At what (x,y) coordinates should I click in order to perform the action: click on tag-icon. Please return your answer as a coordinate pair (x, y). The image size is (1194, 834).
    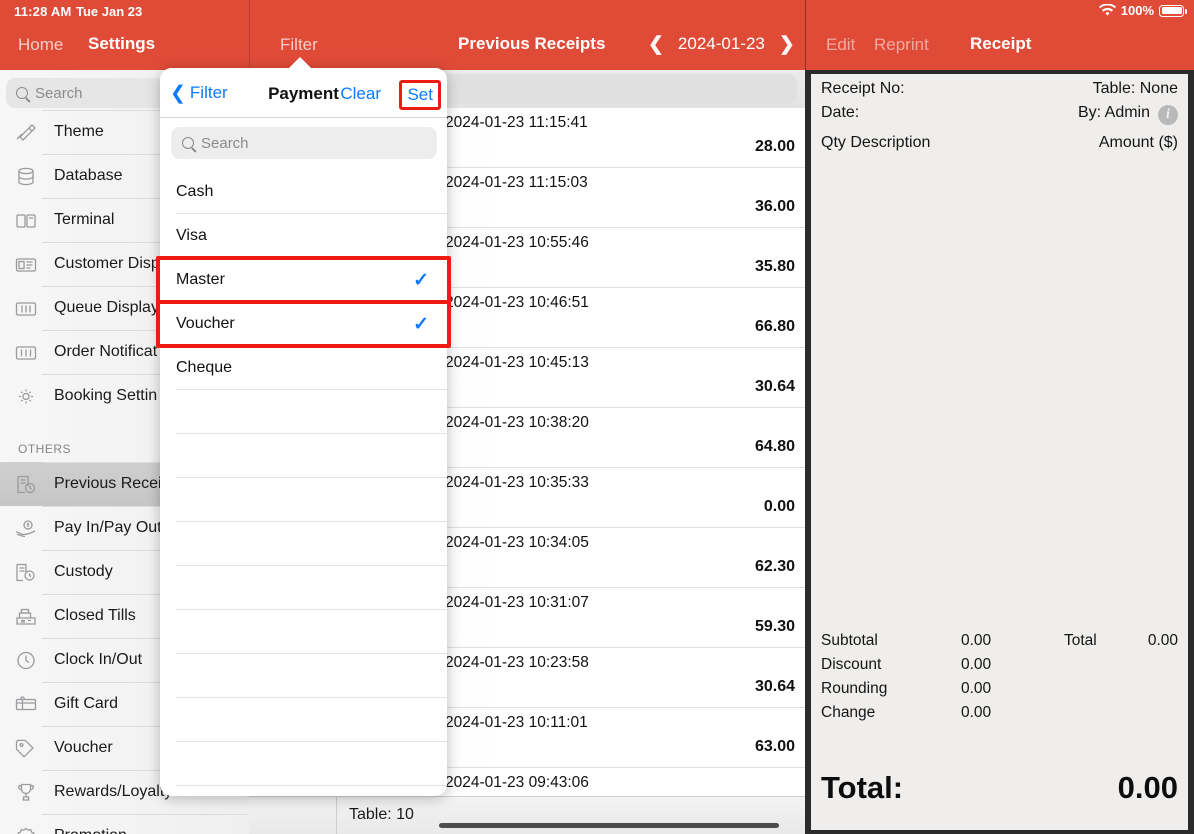
    Looking at the image, I should click on (26, 748).